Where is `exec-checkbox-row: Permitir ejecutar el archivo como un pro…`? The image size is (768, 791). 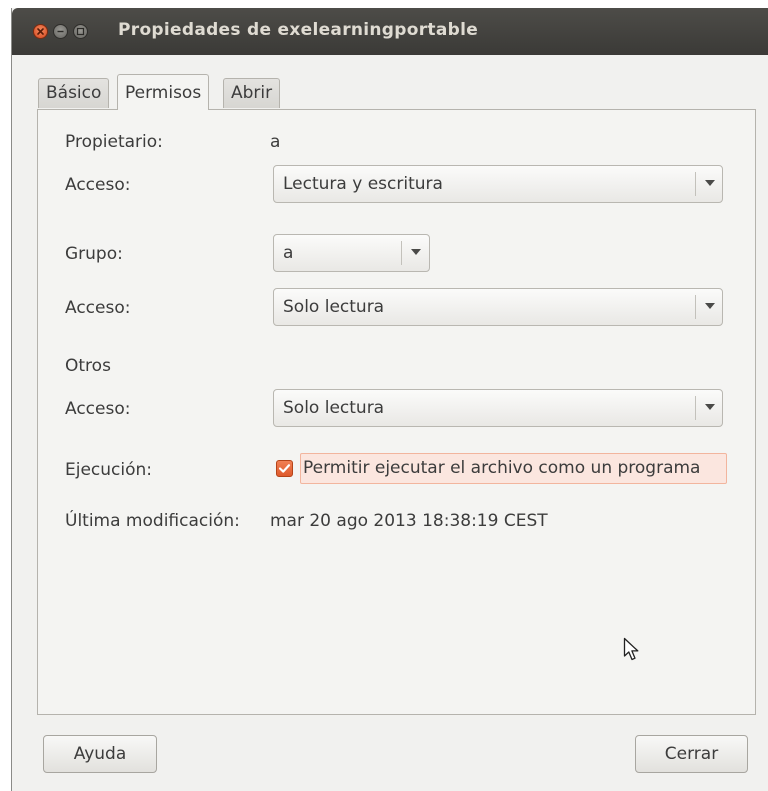
exec-checkbox-row: Permitir ejecutar el archivo como un pro… is located at coordinates (499, 468).